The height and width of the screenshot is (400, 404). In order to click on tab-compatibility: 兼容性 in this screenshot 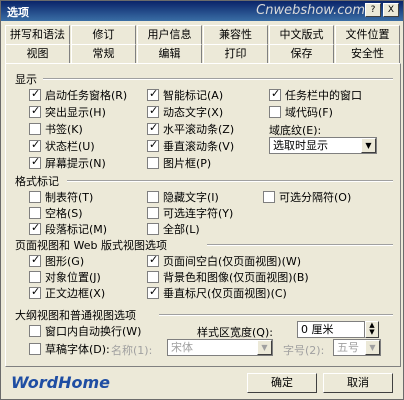, I will do `click(235, 34)`.